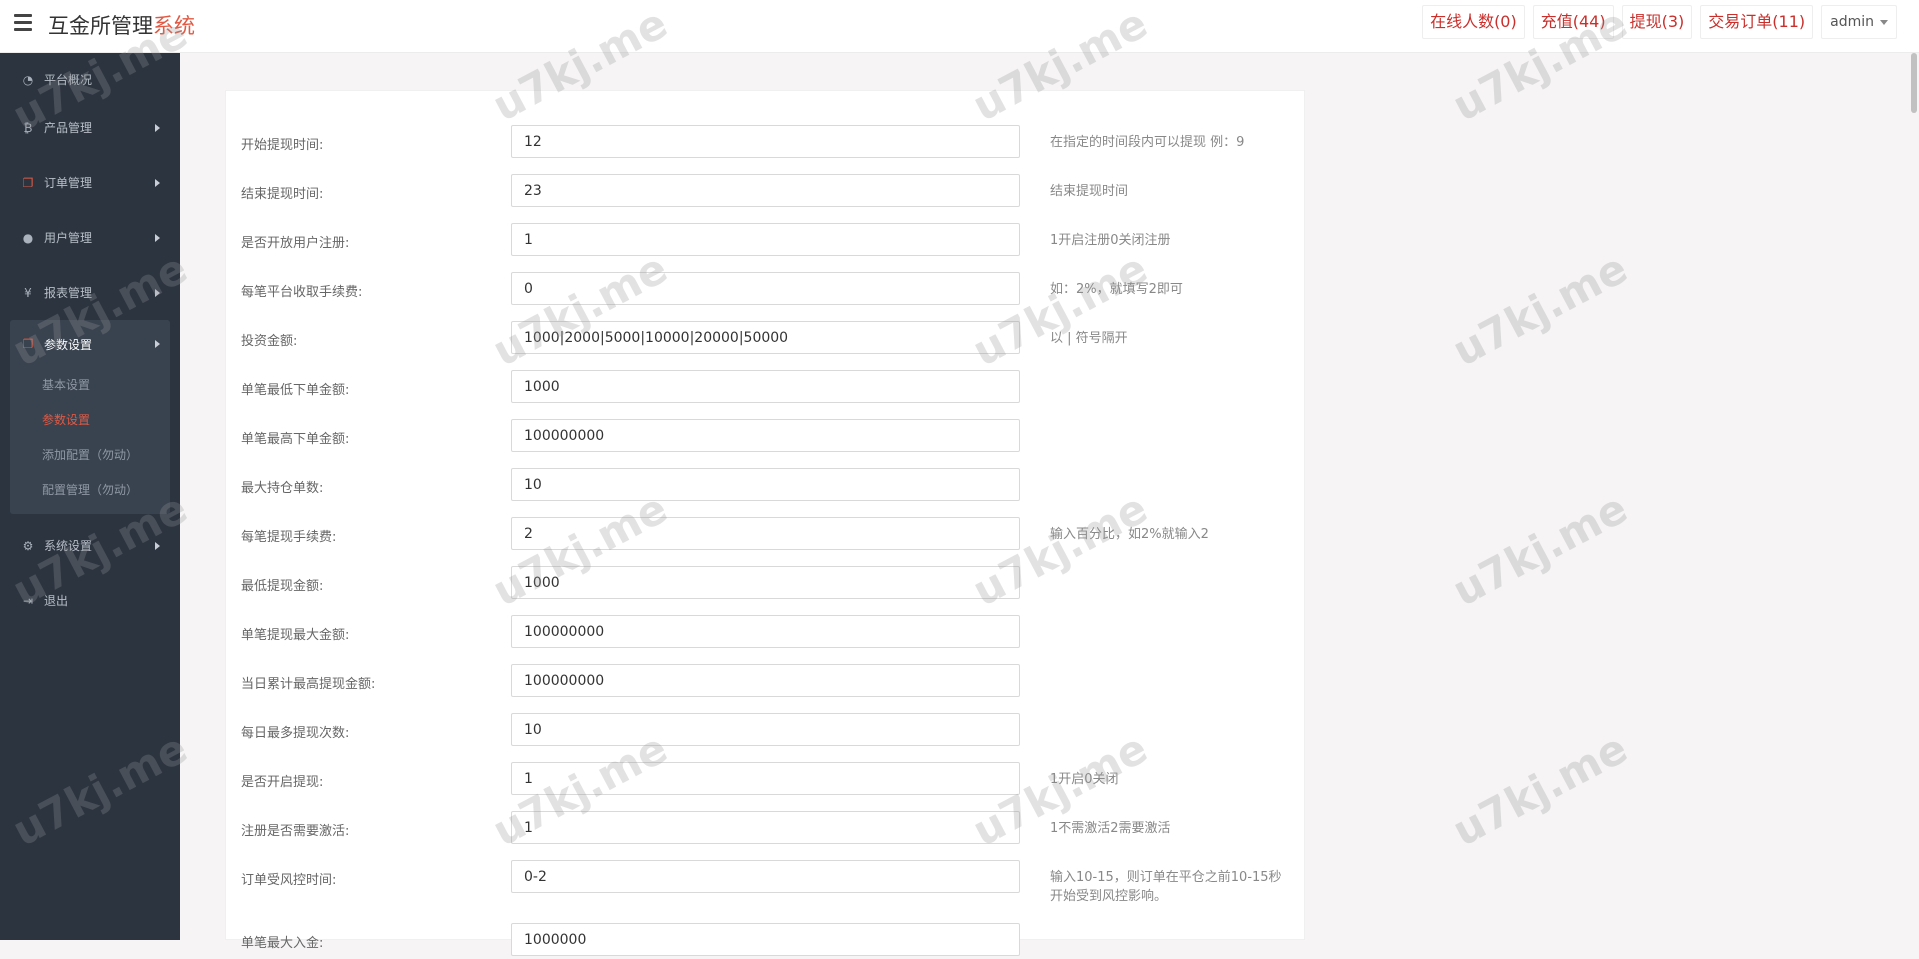  I want to click on sidebar-item-dashboard: ◔ 平台概况, so click(90, 79).